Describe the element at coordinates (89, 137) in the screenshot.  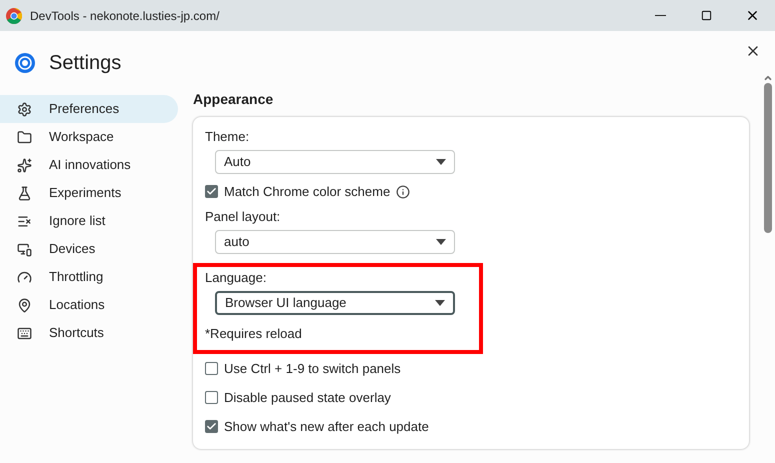
I see `sidebar-item: Workspace` at that location.